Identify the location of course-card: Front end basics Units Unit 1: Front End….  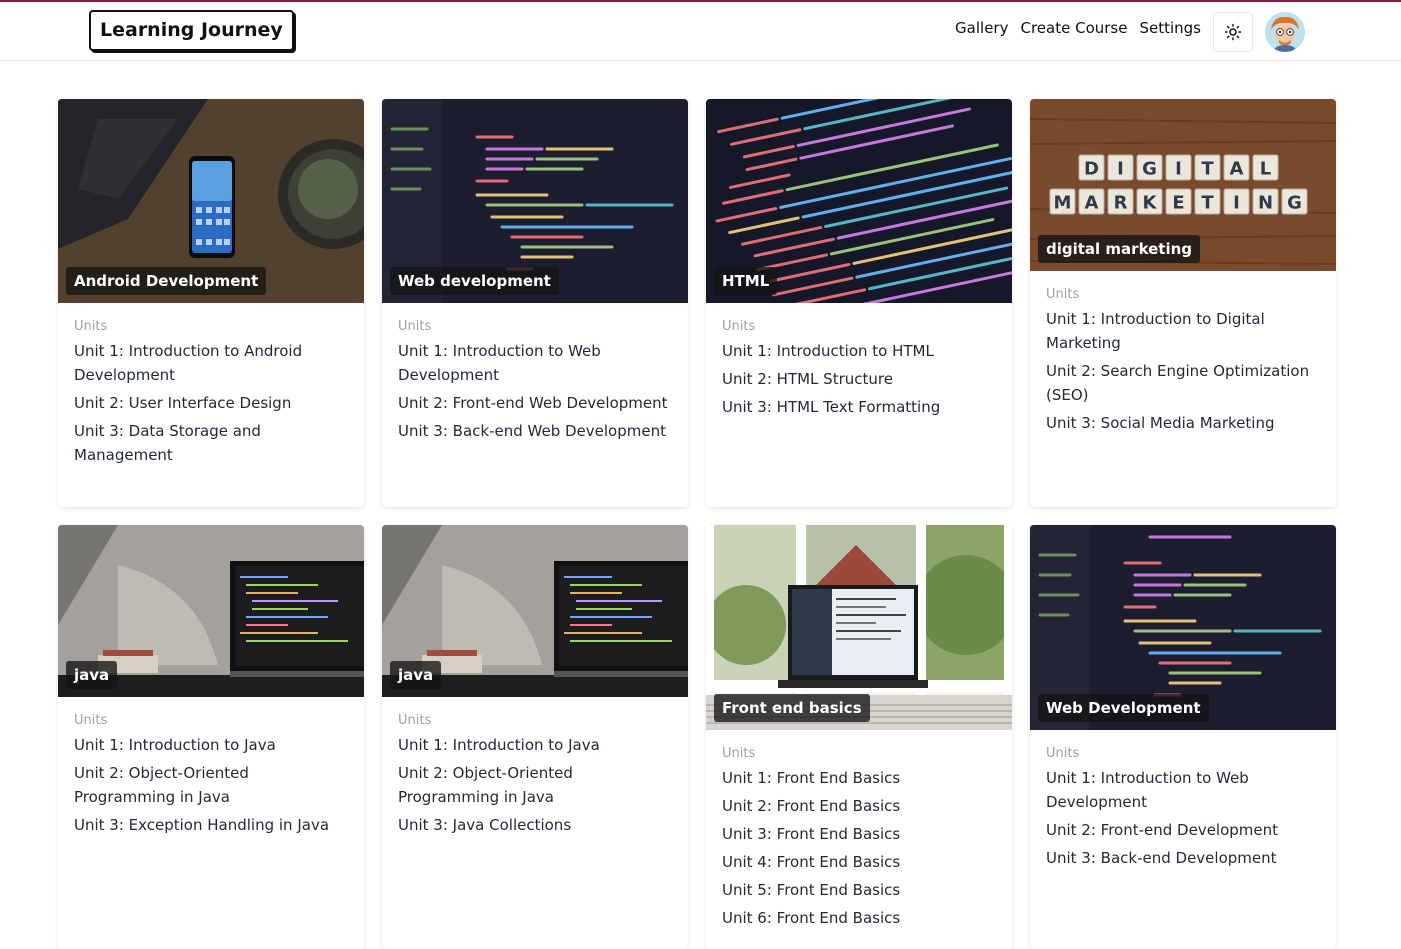
(859, 737).